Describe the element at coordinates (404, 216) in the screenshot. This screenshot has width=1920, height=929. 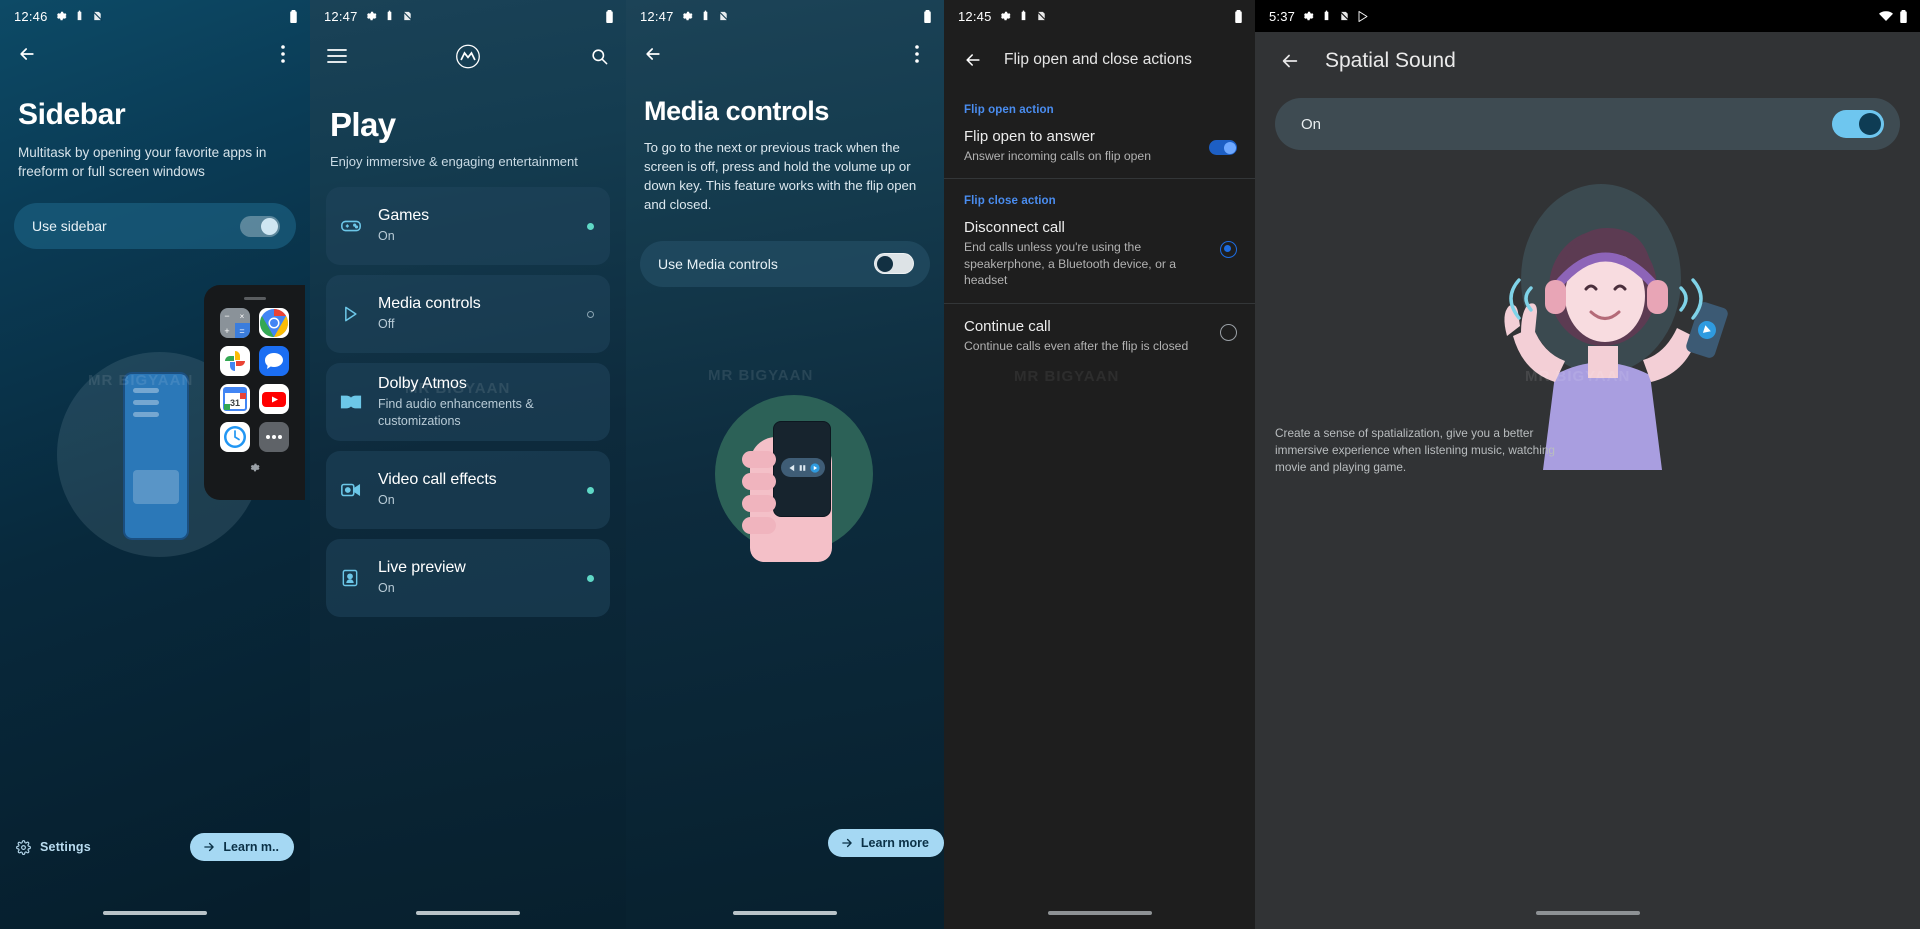
I see `list-item-title: Games` at that location.